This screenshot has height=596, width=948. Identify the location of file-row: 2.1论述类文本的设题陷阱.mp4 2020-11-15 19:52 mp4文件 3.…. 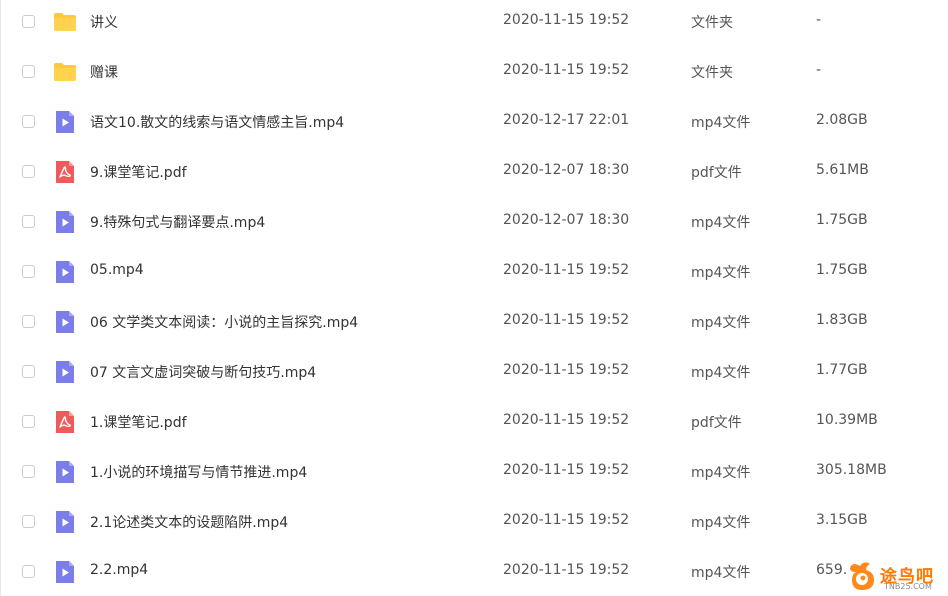
(474, 522).